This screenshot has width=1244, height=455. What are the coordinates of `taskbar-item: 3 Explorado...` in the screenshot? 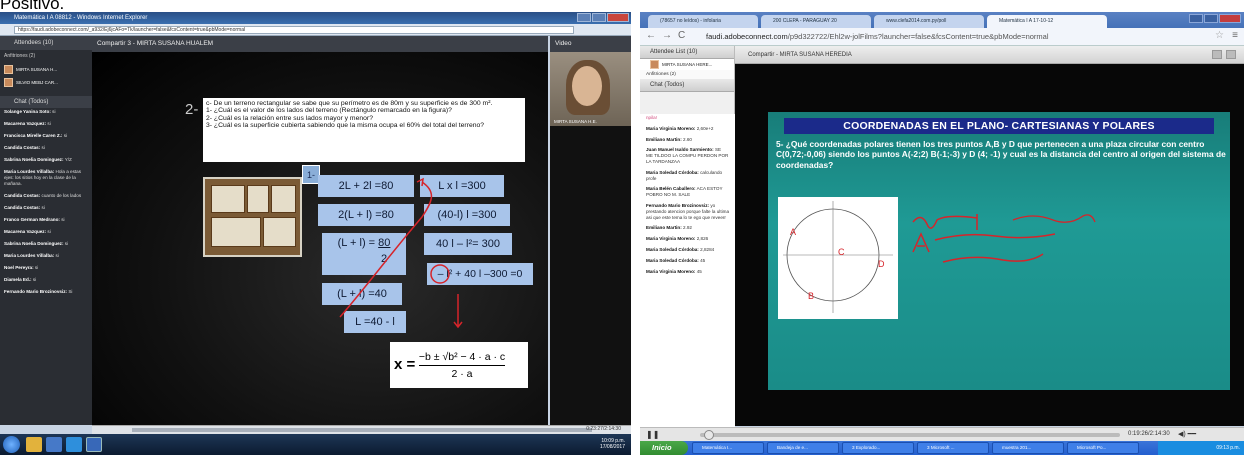 It's located at (878, 448).